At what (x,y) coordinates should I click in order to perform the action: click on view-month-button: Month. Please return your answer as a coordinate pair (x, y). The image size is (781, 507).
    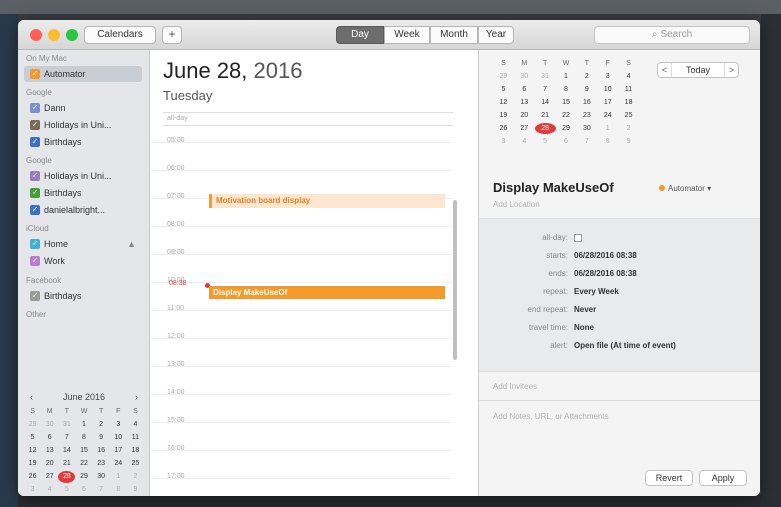
    Looking at the image, I should click on (454, 35).